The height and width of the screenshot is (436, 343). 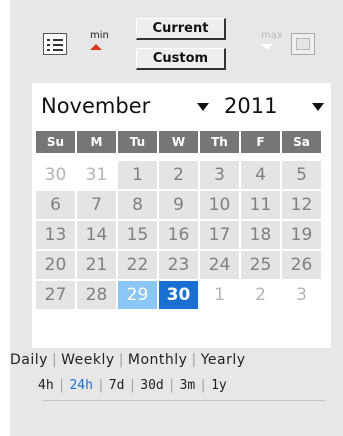 What do you see at coordinates (137, 295) in the screenshot?
I see `day-cell: 29` at bounding box center [137, 295].